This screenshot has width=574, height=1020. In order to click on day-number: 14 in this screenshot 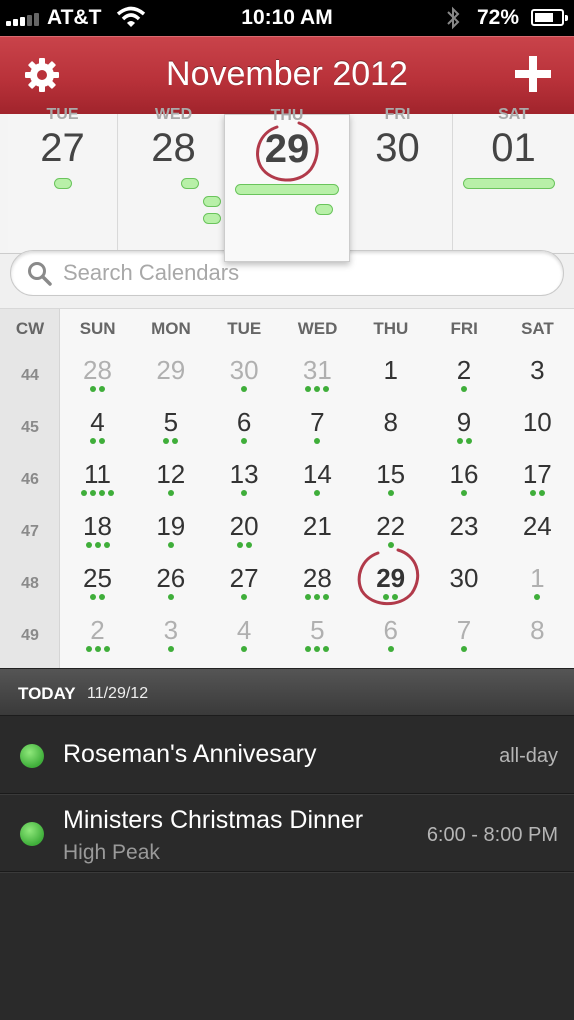, I will do `click(317, 474)`.